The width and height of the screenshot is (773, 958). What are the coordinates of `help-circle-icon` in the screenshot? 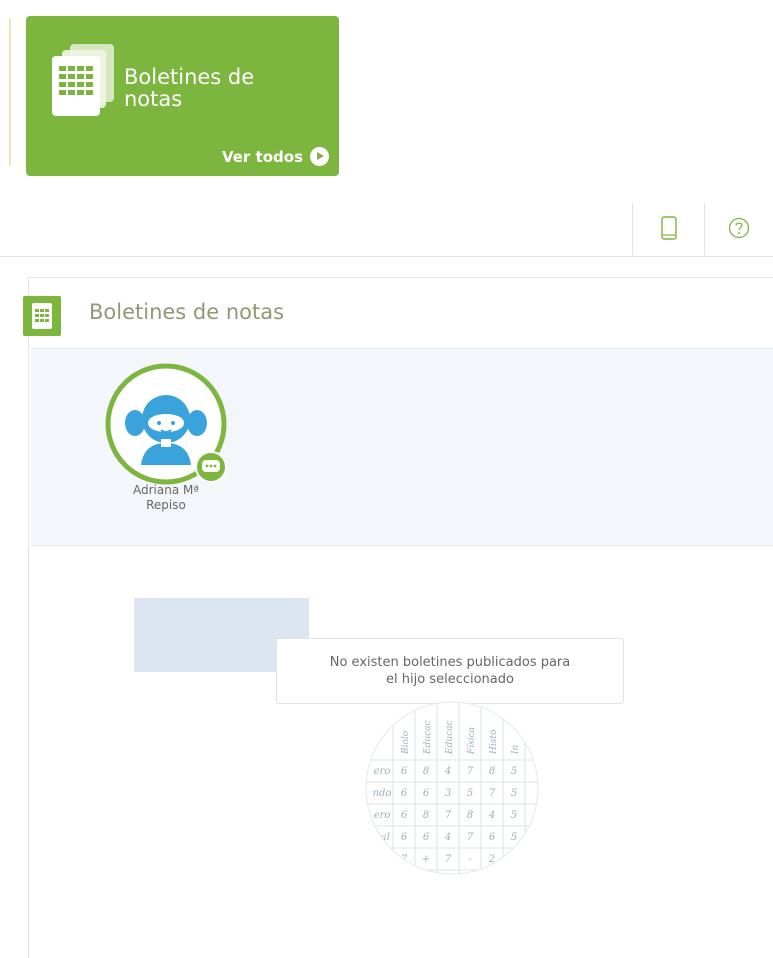 It's located at (739, 228).